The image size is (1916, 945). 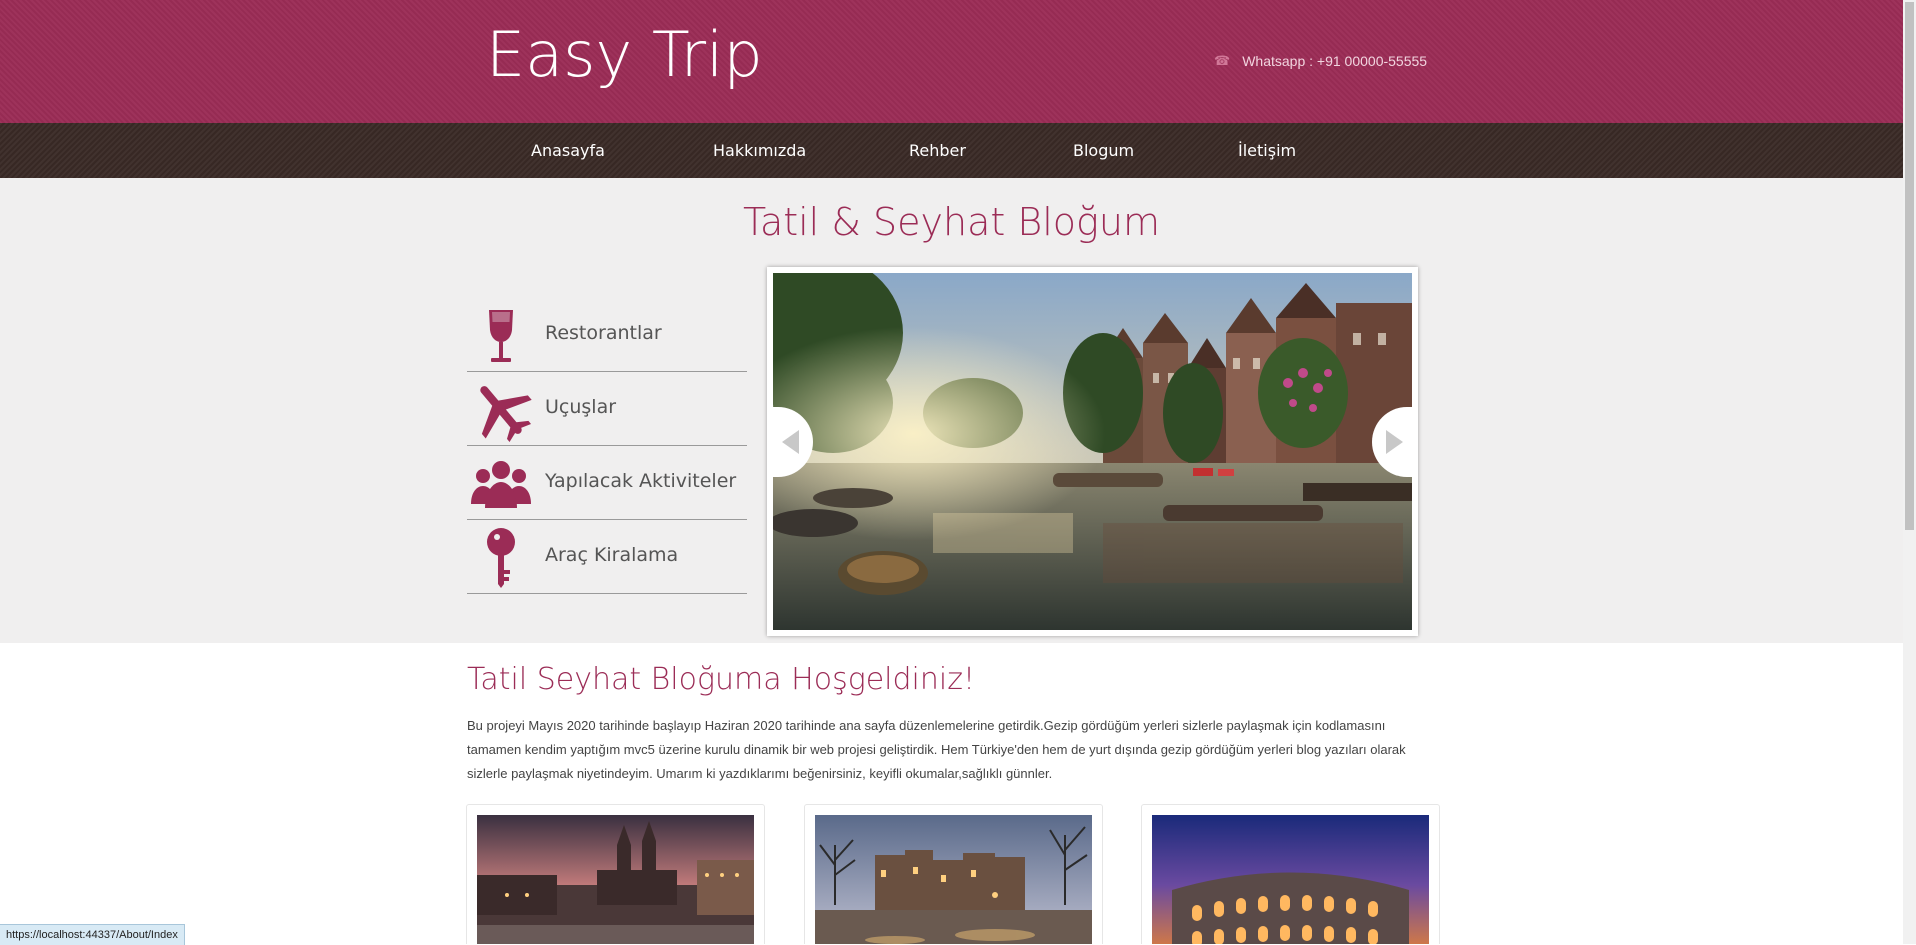 I want to click on vertical-scrollbar, so click(x=1909, y=472).